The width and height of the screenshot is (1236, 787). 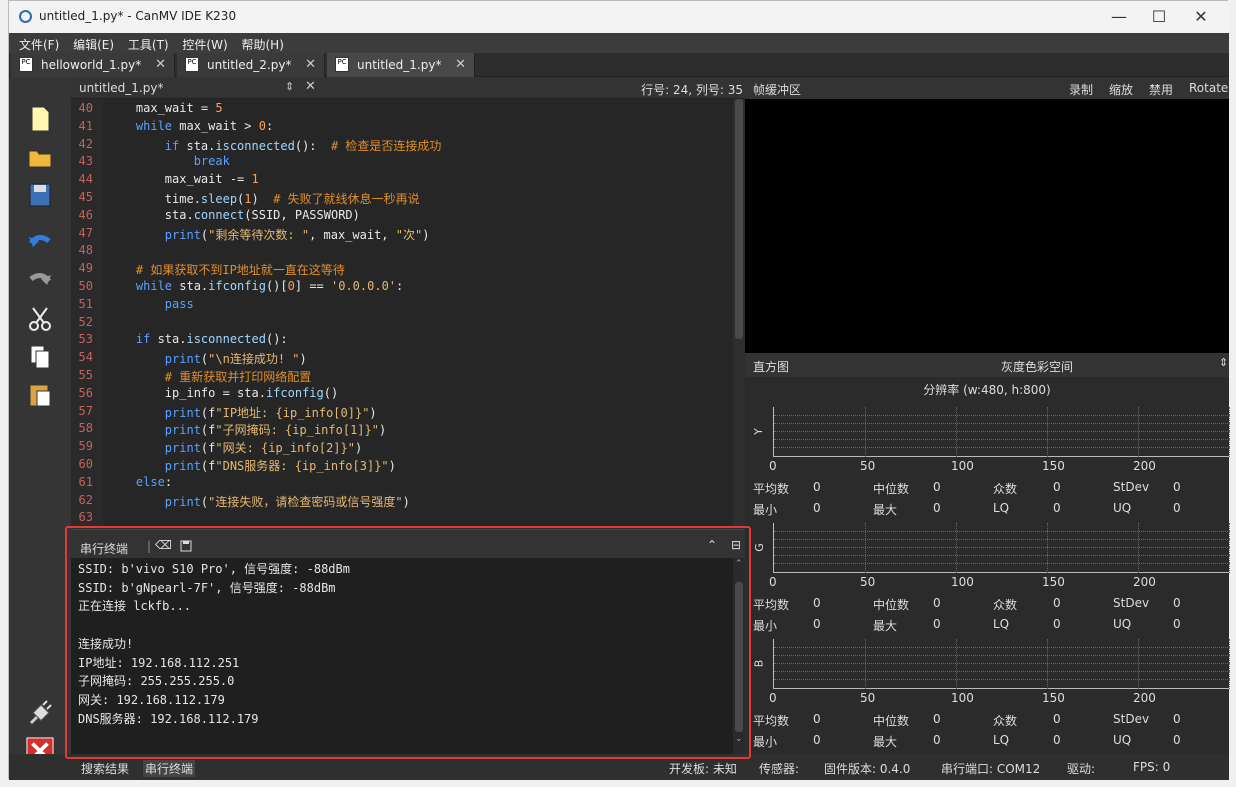 I want to click on line-text: # 如果获取不到IP地址就一直在这等待, so click(x=240, y=270).